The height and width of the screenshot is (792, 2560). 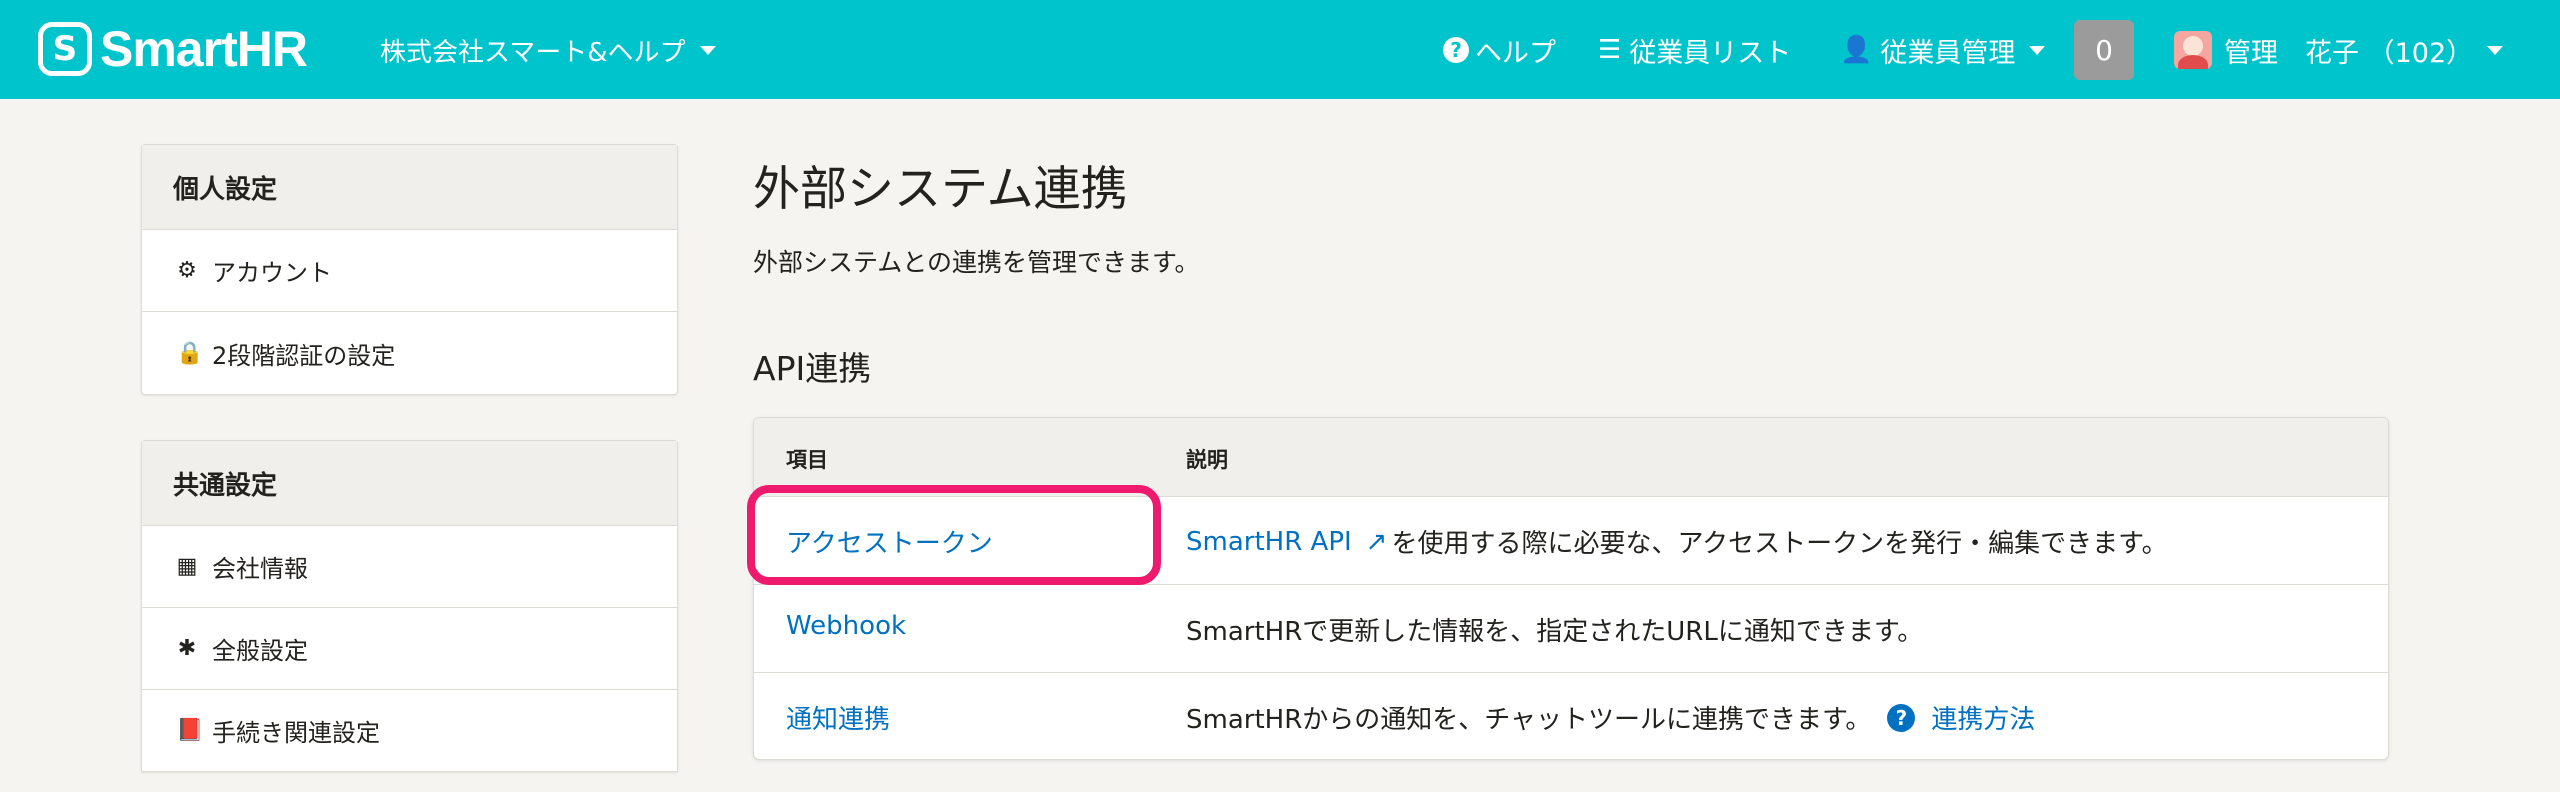 I want to click on column-header-description: 説明, so click(x=1207, y=460).